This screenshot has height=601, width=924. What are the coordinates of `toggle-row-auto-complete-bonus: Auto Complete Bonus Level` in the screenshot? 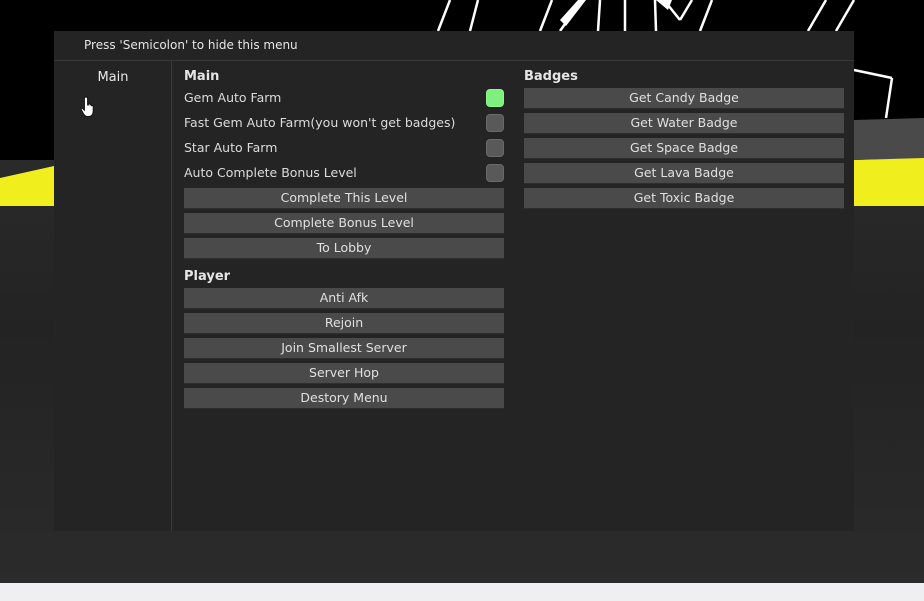 It's located at (344, 175).